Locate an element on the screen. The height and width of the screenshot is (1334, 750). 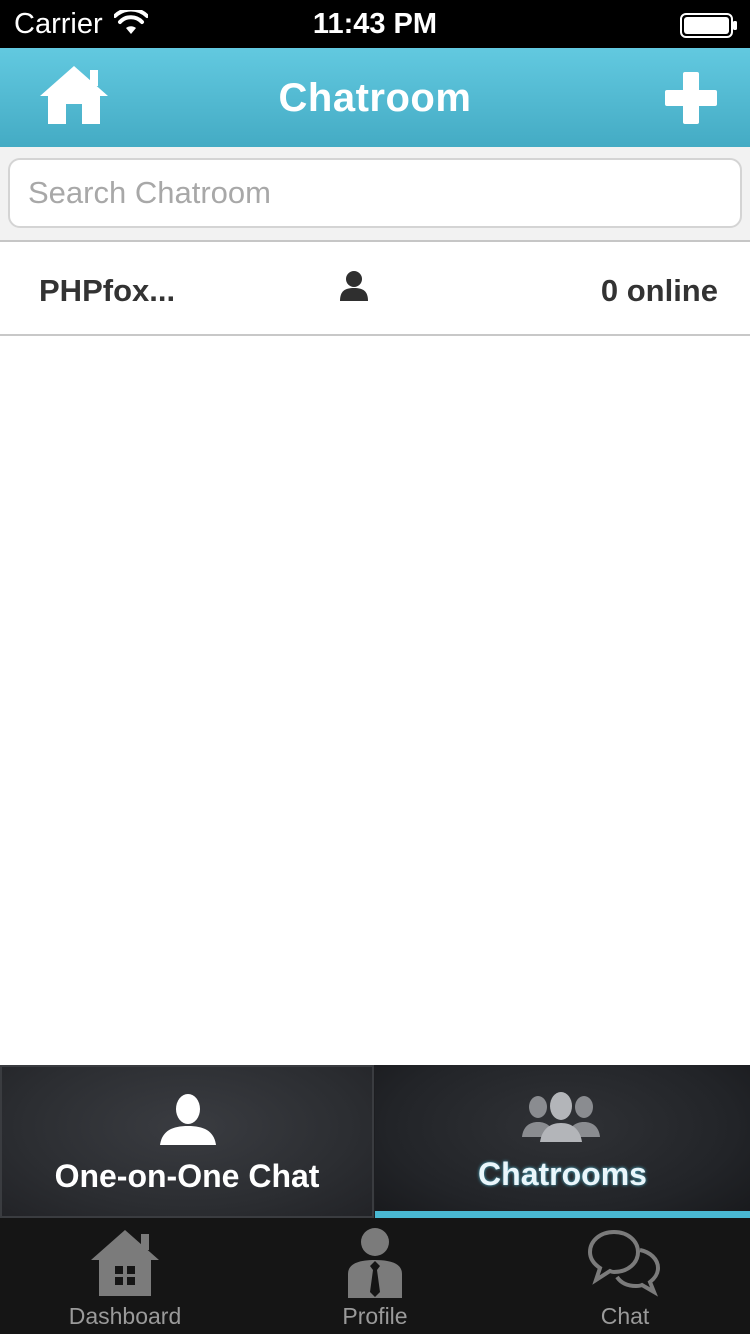
selected-tab-indicator is located at coordinates (562, 1214).